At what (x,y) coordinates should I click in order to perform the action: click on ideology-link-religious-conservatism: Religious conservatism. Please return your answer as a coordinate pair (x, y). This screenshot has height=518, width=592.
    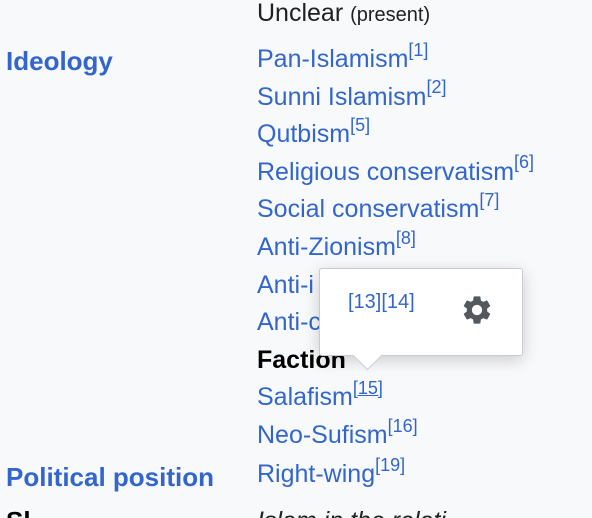
    Looking at the image, I should click on (385, 172).